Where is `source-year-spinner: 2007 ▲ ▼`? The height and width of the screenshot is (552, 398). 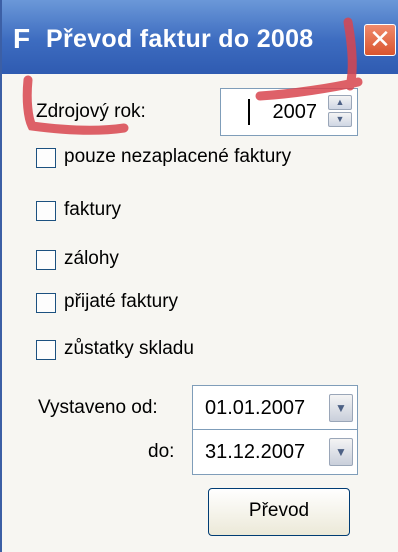 source-year-spinner: 2007 ▲ ▼ is located at coordinates (289, 112).